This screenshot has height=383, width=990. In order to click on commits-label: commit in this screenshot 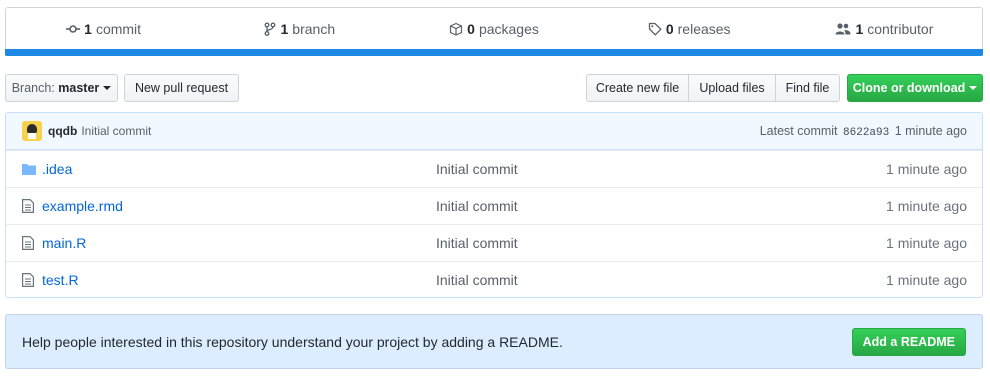, I will do `click(118, 29)`.